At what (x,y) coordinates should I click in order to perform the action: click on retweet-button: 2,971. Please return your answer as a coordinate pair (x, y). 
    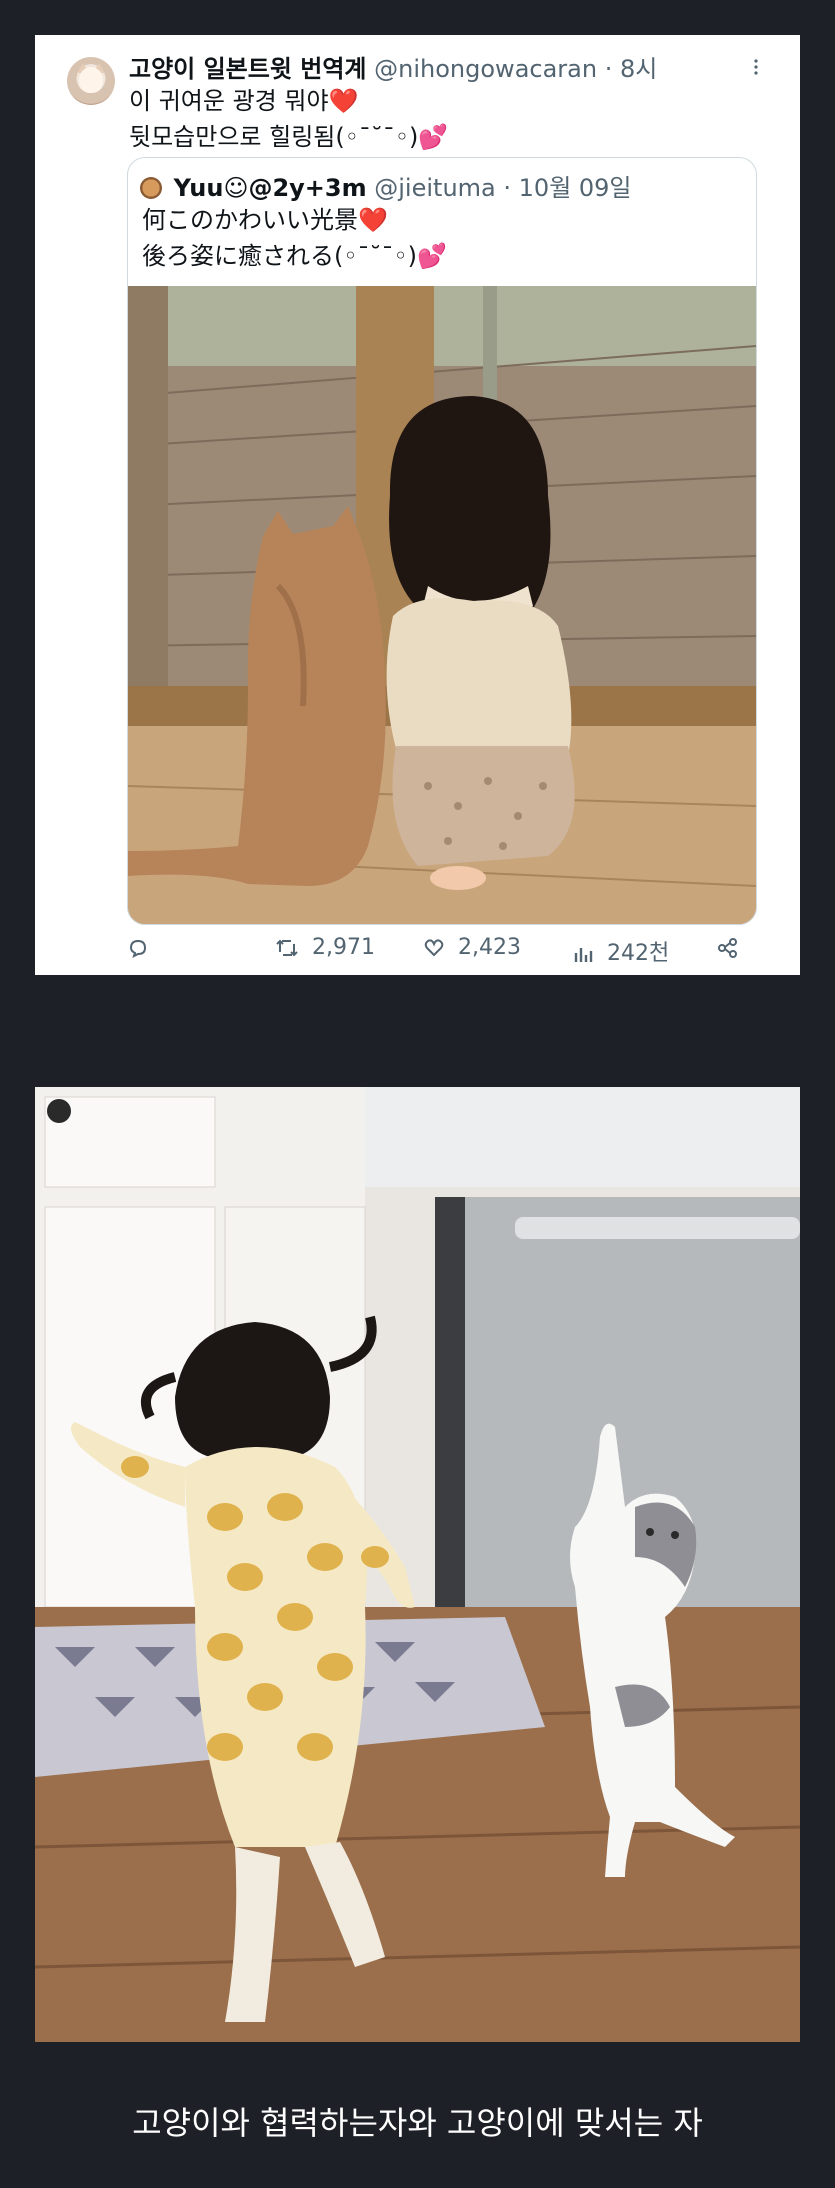
    Looking at the image, I should click on (325, 947).